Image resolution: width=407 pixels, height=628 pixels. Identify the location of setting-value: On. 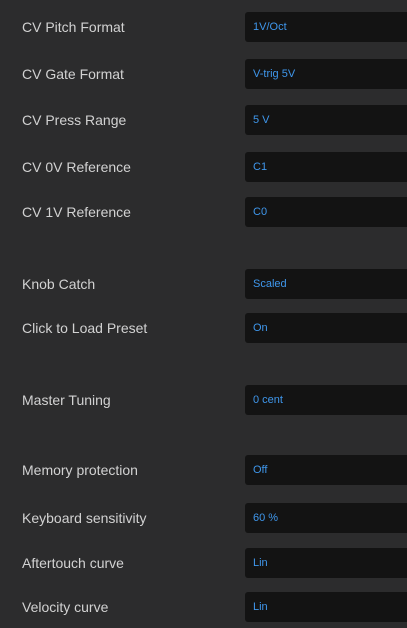
(260, 328).